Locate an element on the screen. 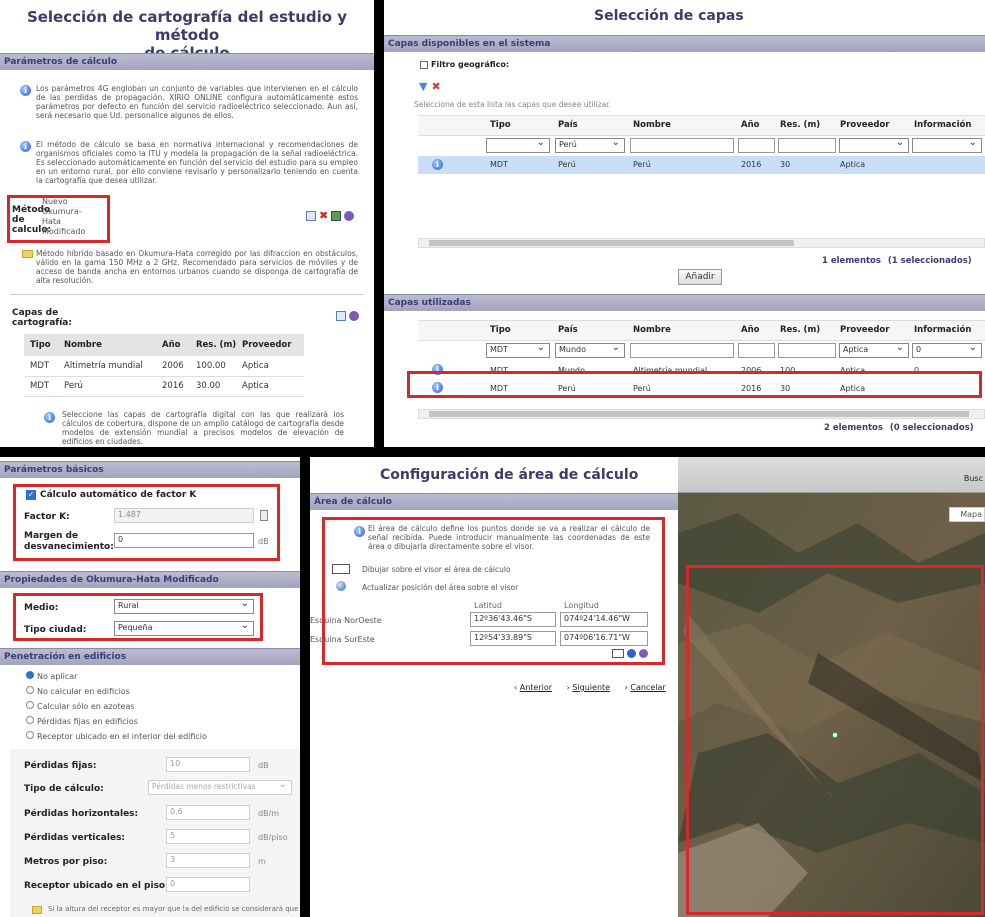  tipo-calculo-select: Pérdidas menos restrictivas is located at coordinates (220, 787).